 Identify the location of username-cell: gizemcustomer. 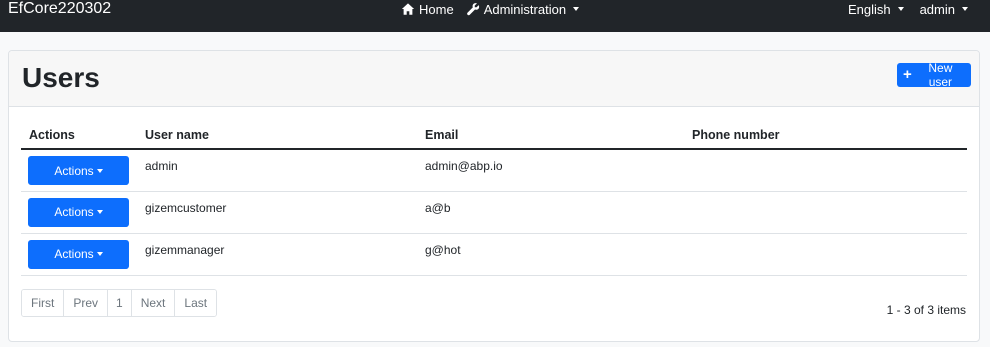
(277, 212).